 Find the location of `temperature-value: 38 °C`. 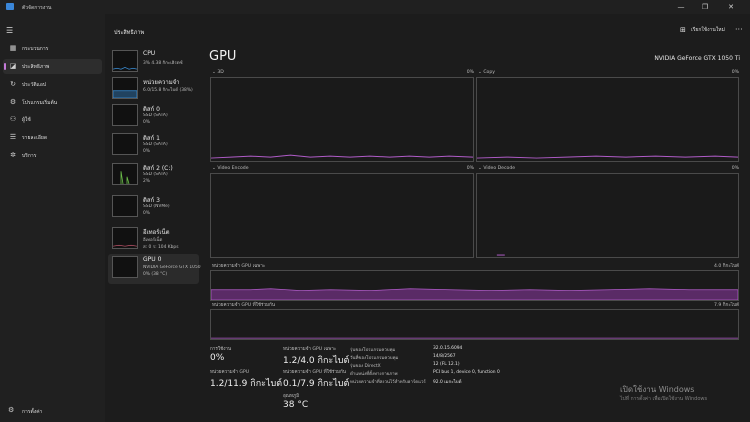

temperature-value: 38 °C is located at coordinates (296, 405).